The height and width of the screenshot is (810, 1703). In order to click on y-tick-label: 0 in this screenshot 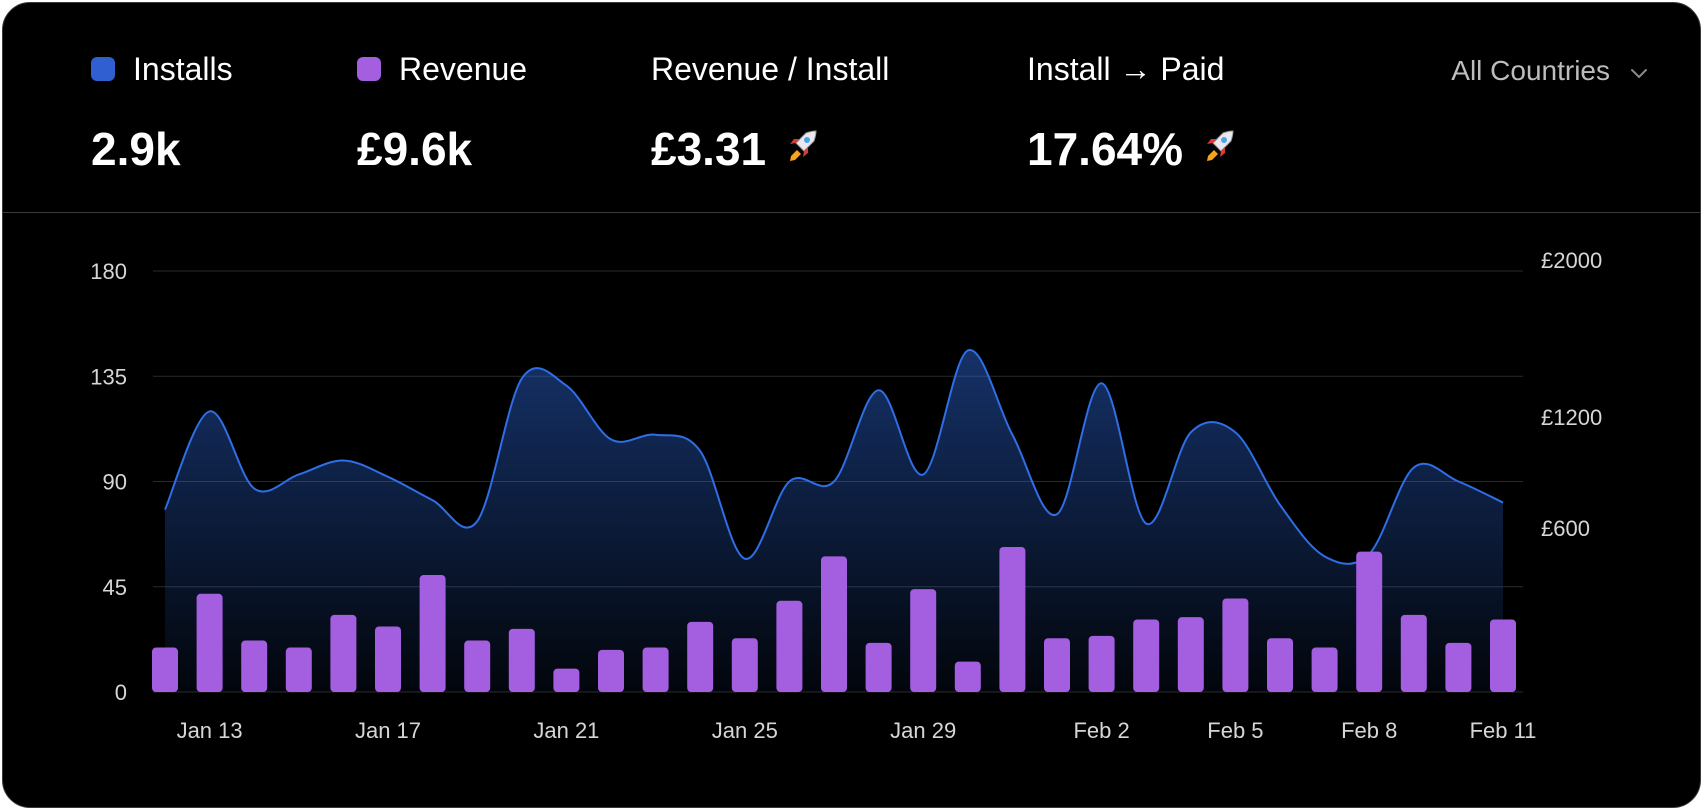, I will do `click(121, 692)`.